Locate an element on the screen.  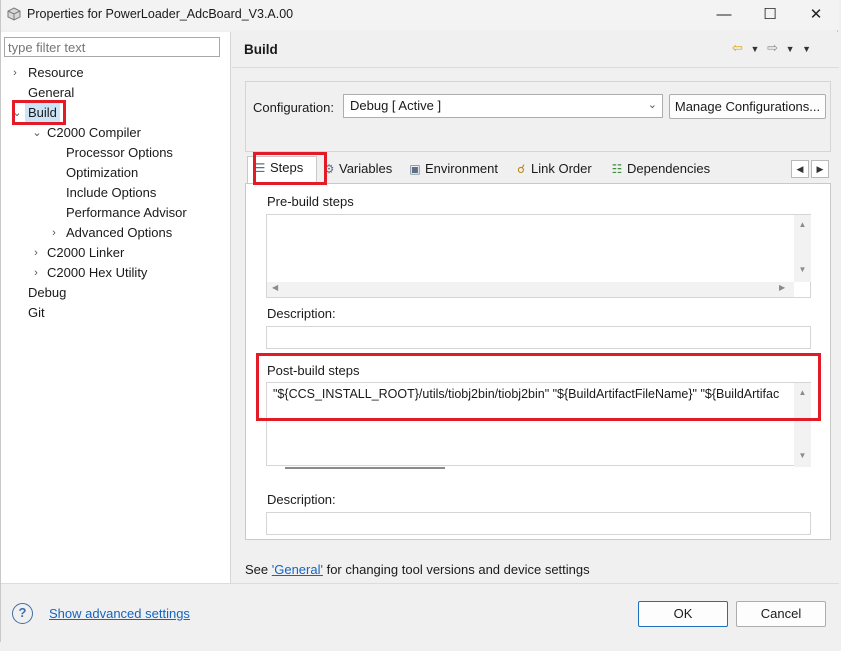
prebuild-description-input is located at coordinates (538, 337).